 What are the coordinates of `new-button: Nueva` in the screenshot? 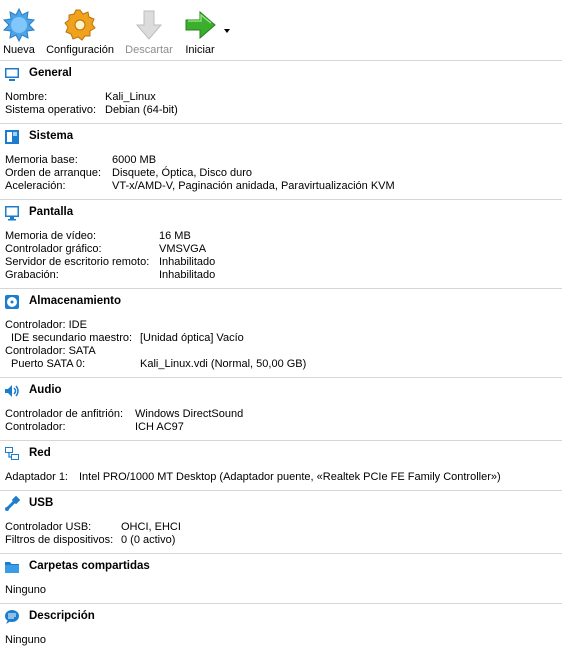 It's located at (19, 30).